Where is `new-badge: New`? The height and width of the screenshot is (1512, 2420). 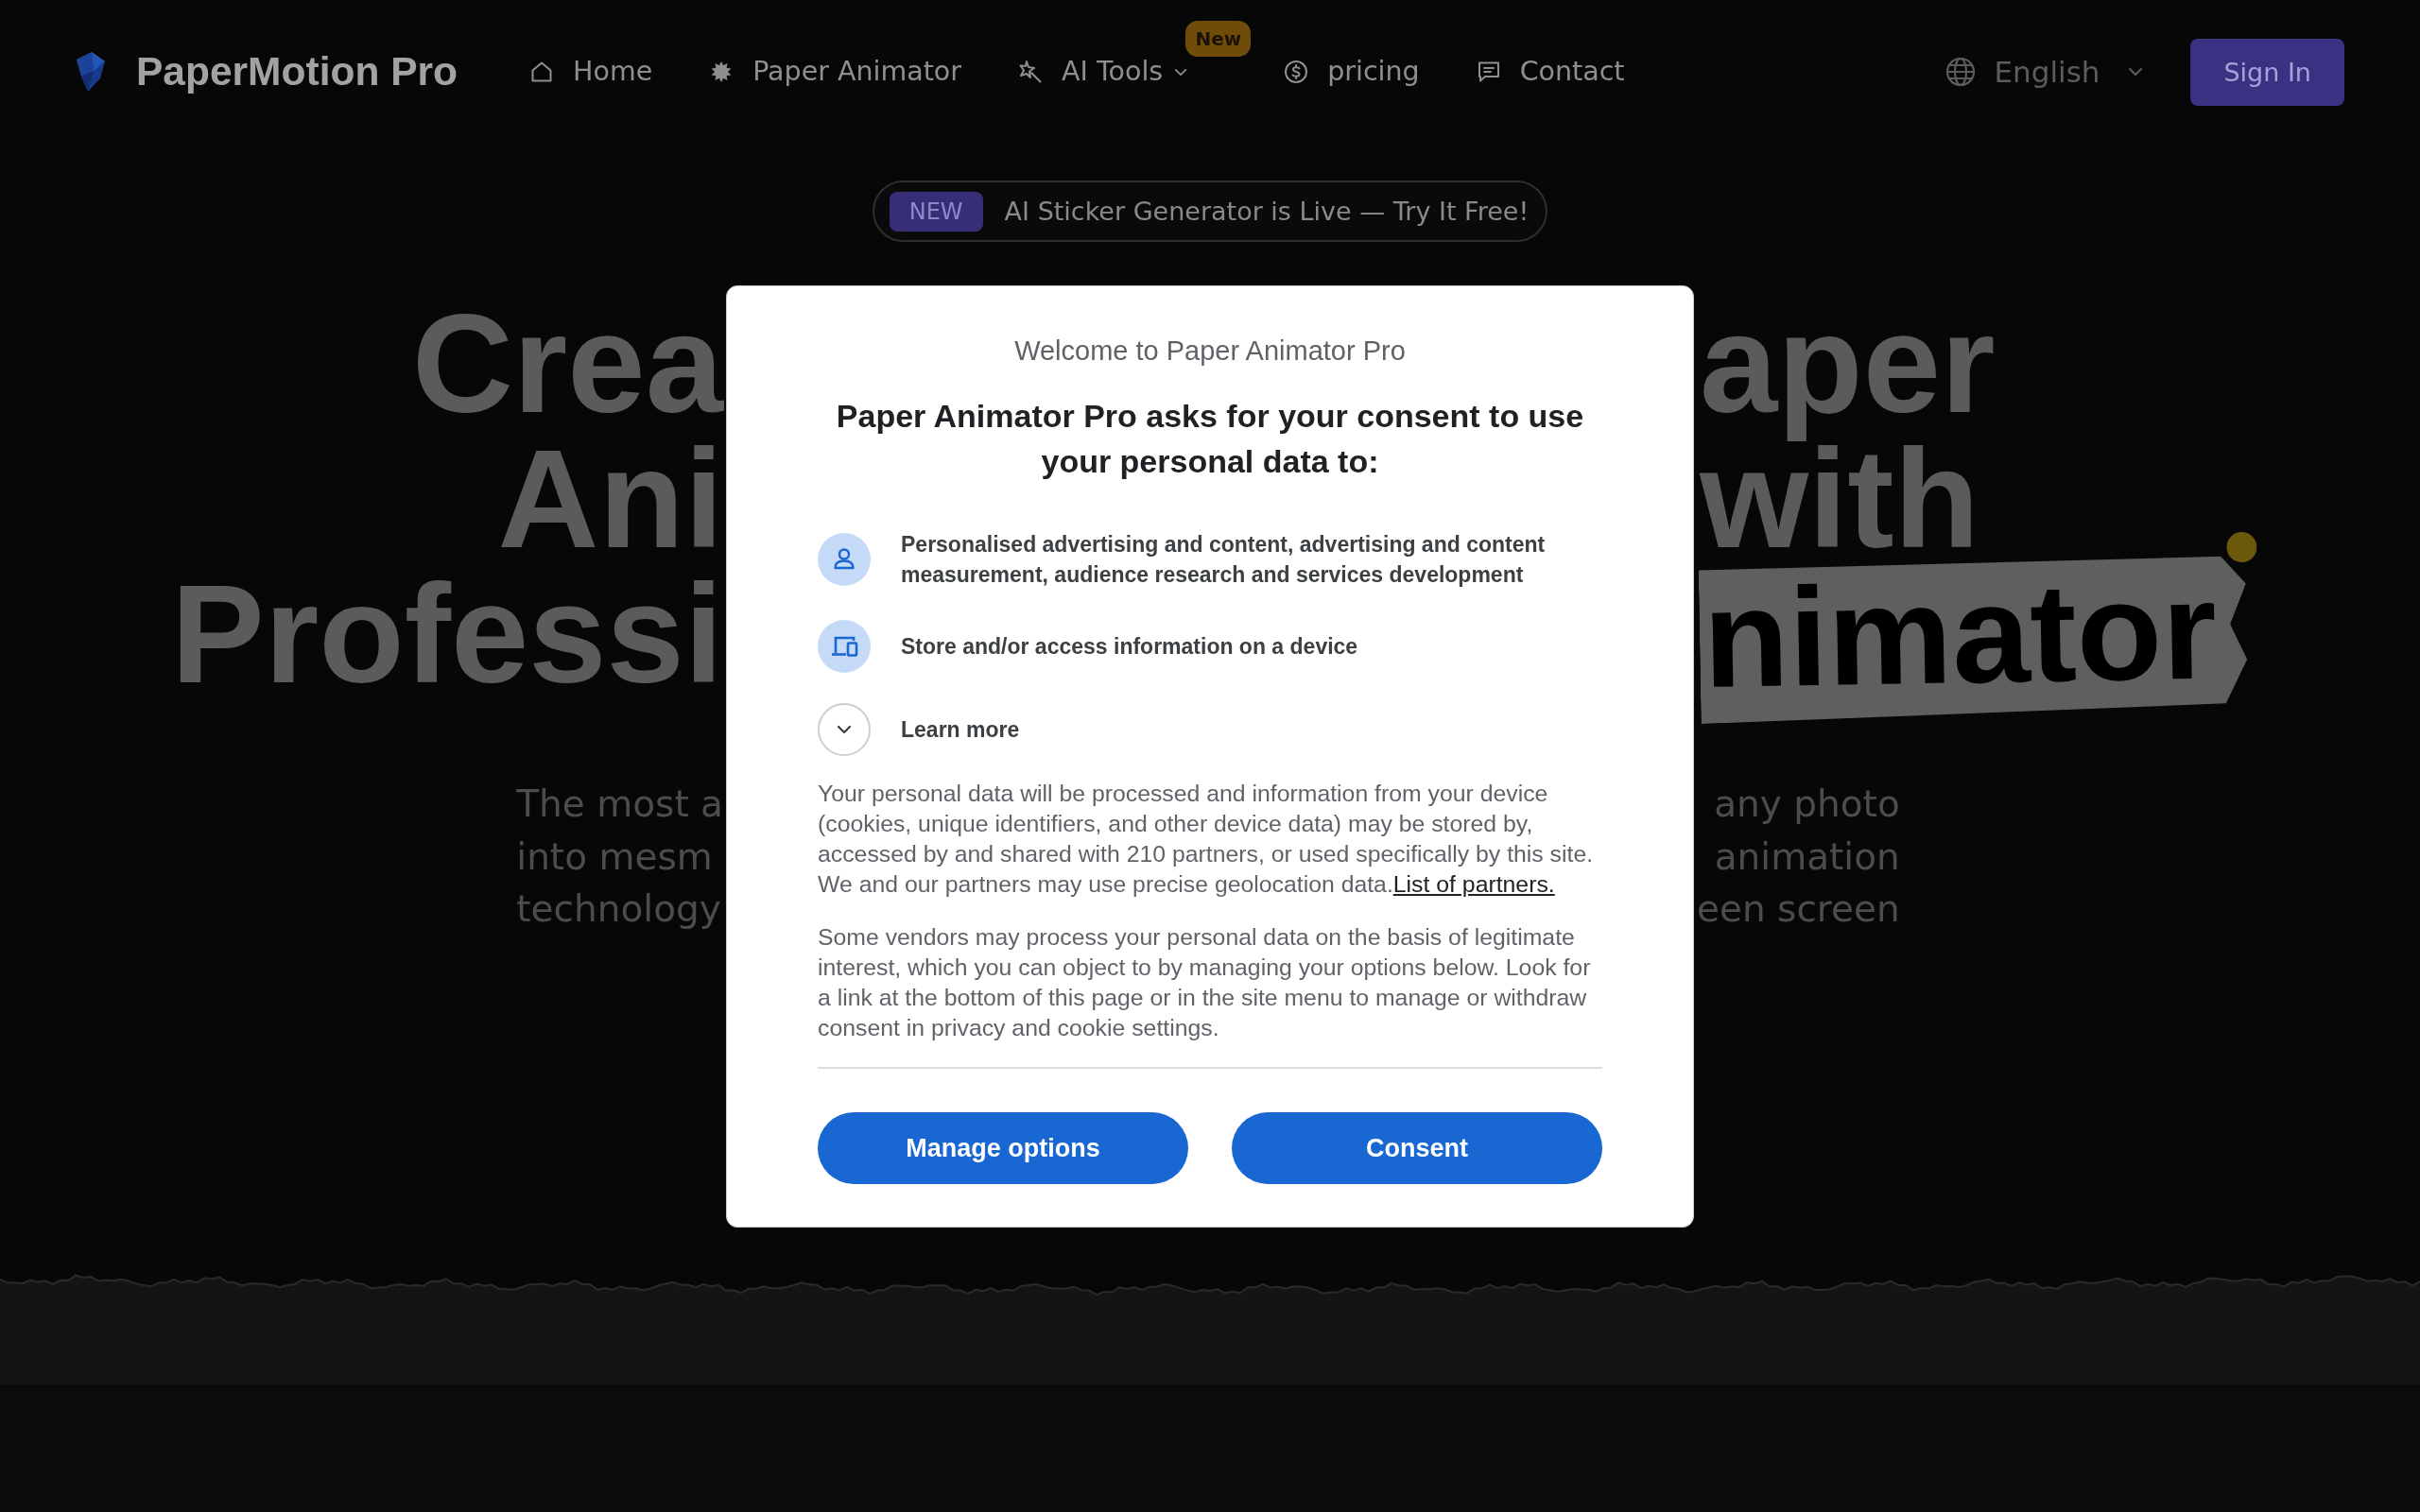 new-badge: New is located at coordinates (1218, 39).